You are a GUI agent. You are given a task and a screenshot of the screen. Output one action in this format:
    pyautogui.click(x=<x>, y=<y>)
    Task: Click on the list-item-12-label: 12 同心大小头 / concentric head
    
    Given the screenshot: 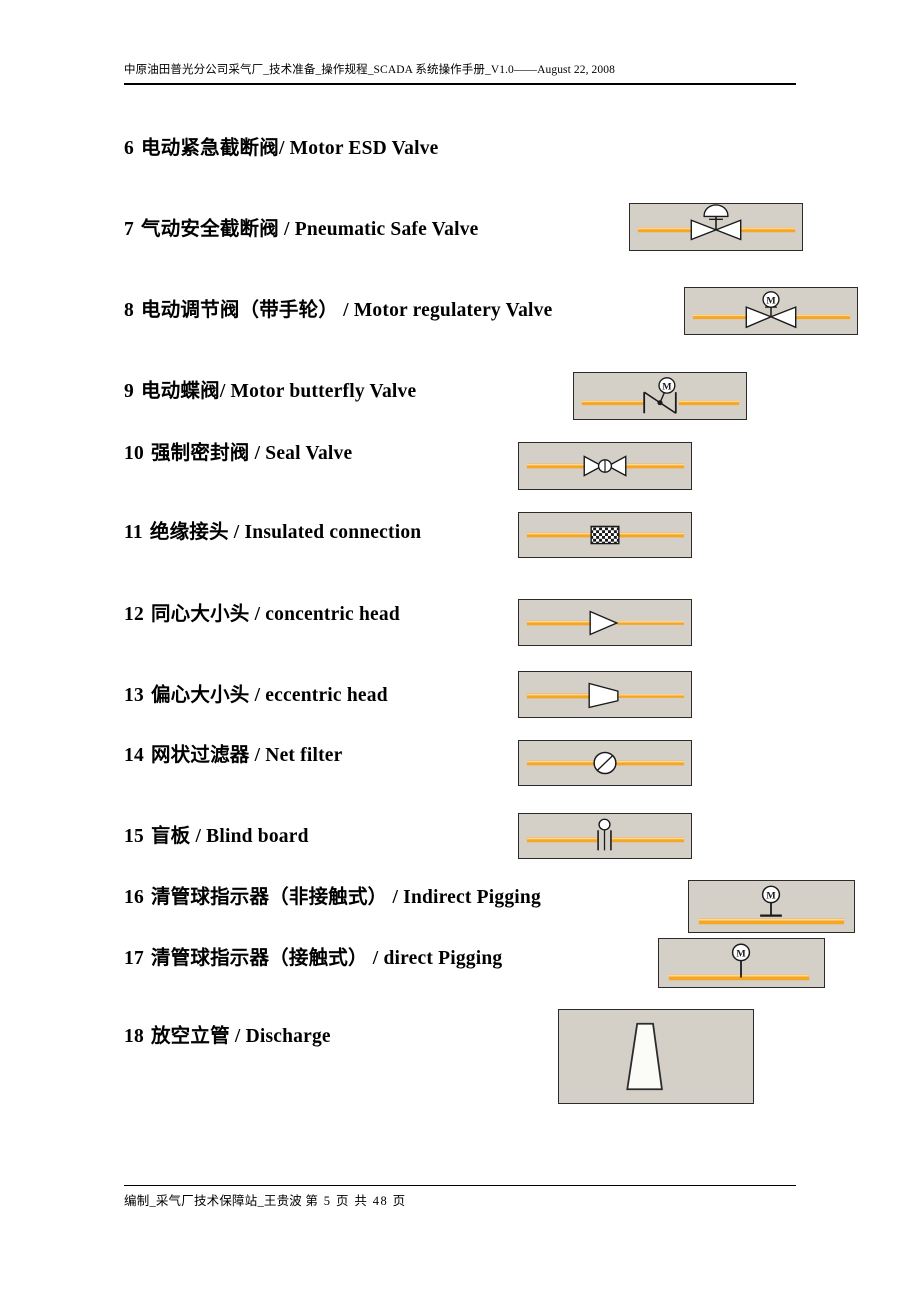 What is the action you would take?
    pyautogui.click(x=262, y=615)
    